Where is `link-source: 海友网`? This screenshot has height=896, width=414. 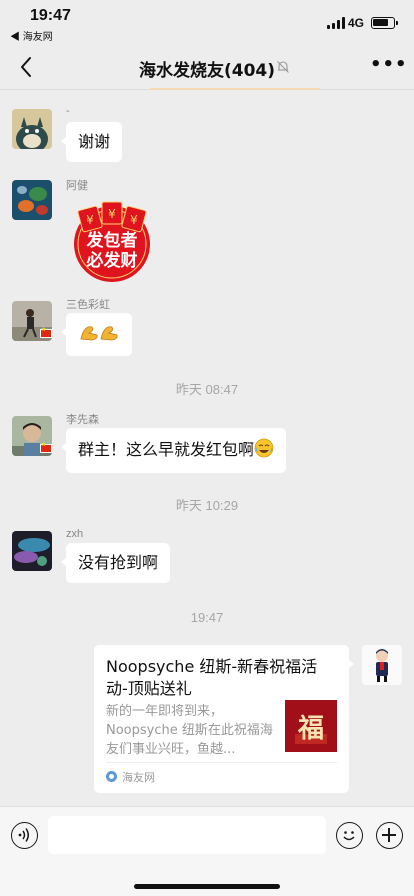 link-source: 海友网 is located at coordinates (130, 777).